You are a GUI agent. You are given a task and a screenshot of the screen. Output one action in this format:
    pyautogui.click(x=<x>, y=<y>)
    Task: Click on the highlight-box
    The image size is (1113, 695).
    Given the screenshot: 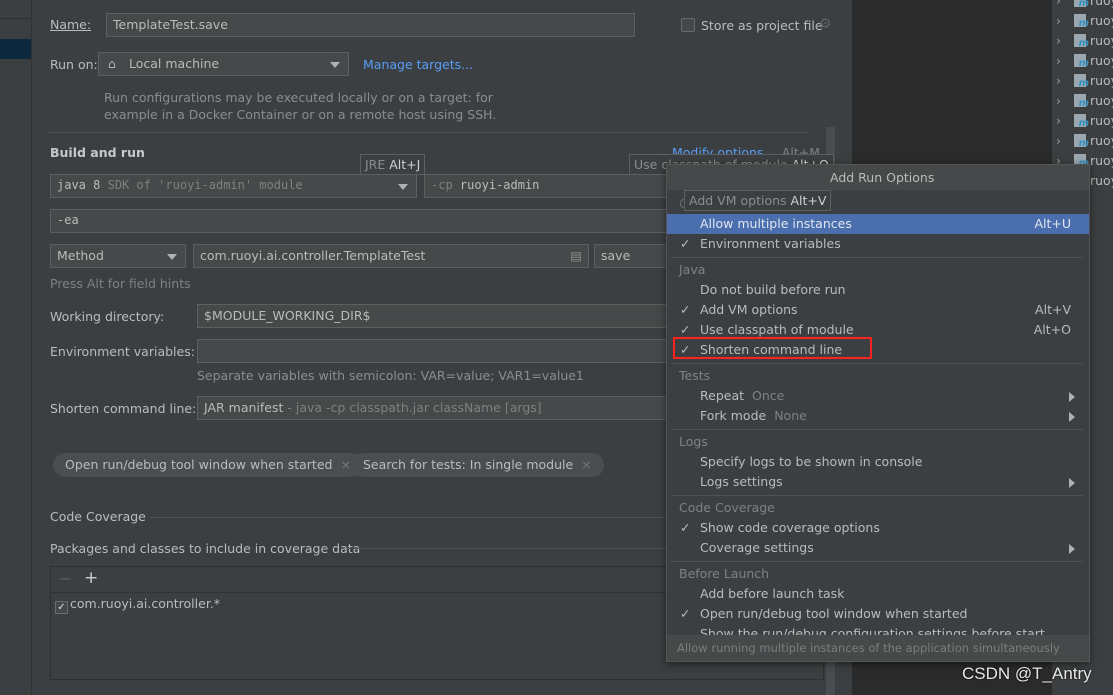 What is the action you would take?
    pyautogui.click(x=772, y=348)
    